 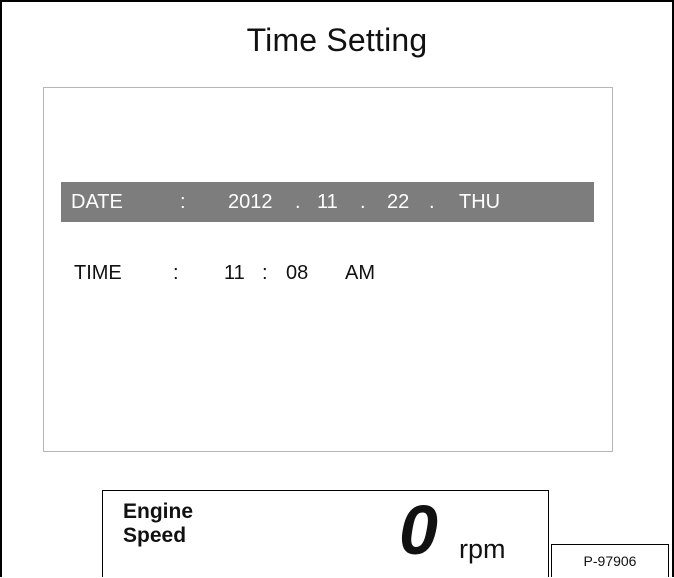 I want to click on date-weekday-field: THU, so click(x=479, y=202).